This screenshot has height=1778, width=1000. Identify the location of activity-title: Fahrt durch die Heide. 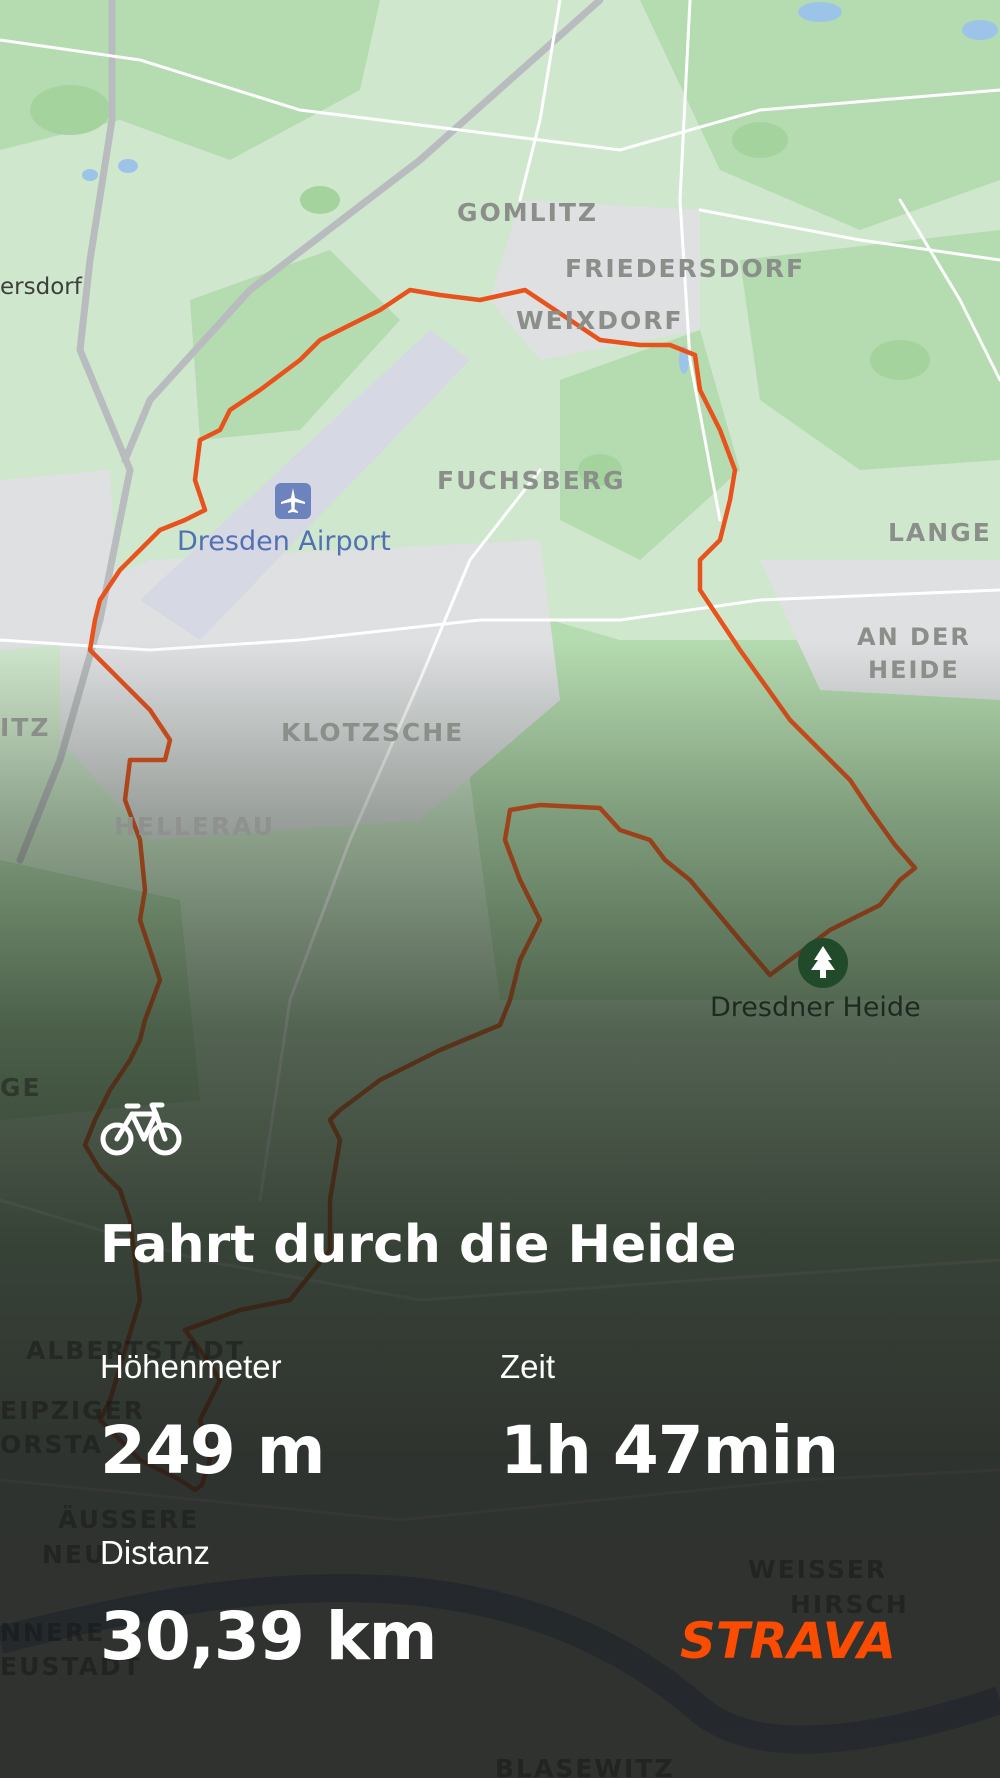
(418, 1245).